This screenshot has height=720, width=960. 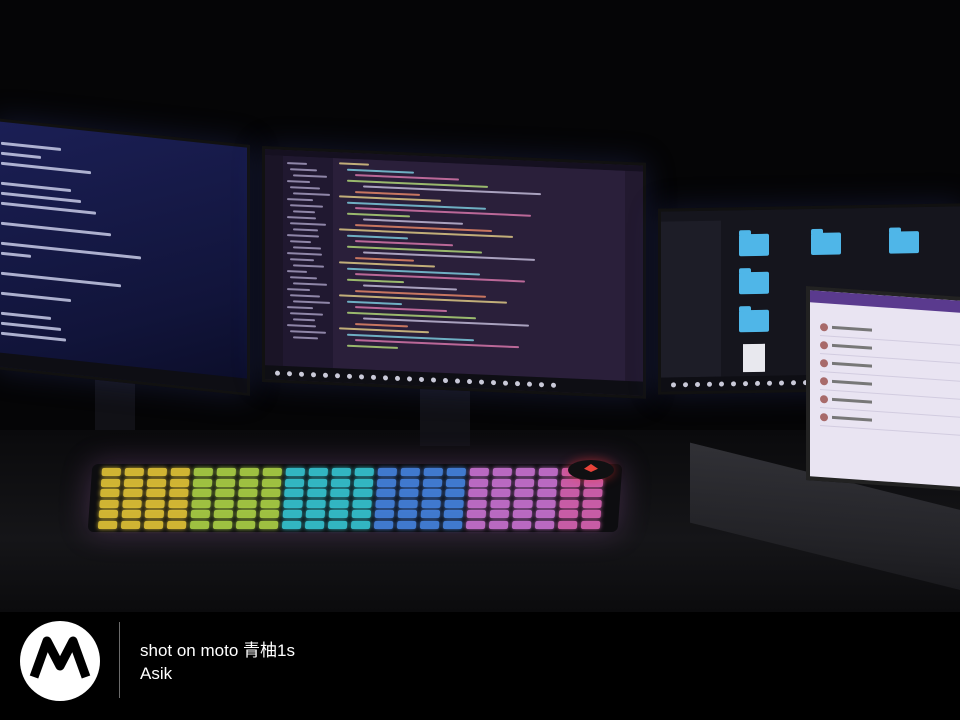 I want to click on editor-file-tree, so click(x=308, y=262).